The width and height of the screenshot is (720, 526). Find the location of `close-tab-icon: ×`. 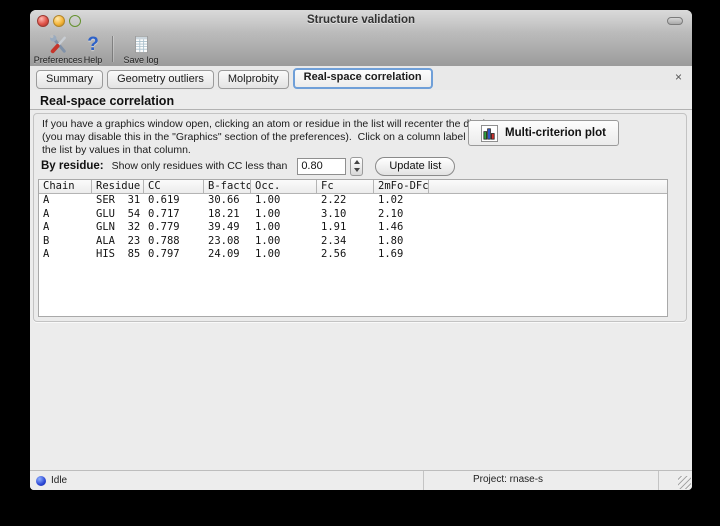

close-tab-icon: × is located at coordinates (678, 77).